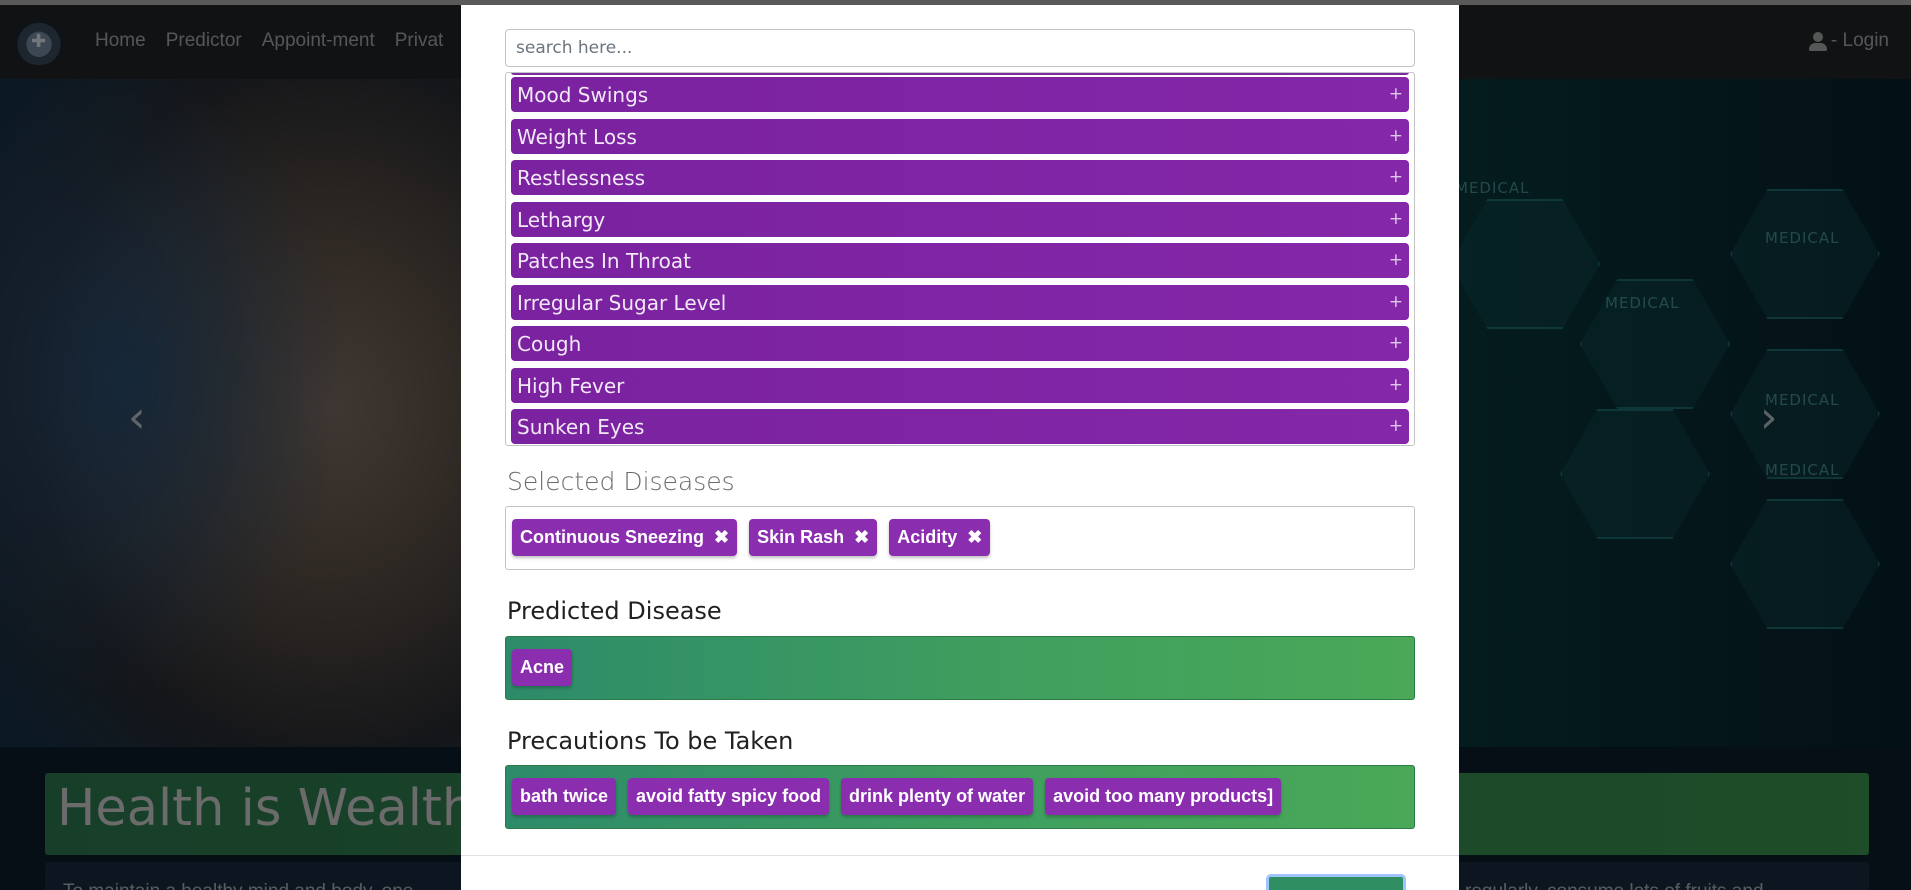 This screenshot has width=1911, height=890. What do you see at coordinates (960, 48) in the screenshot?
I see `symptom-search-input` at bounding box center [960, 48].